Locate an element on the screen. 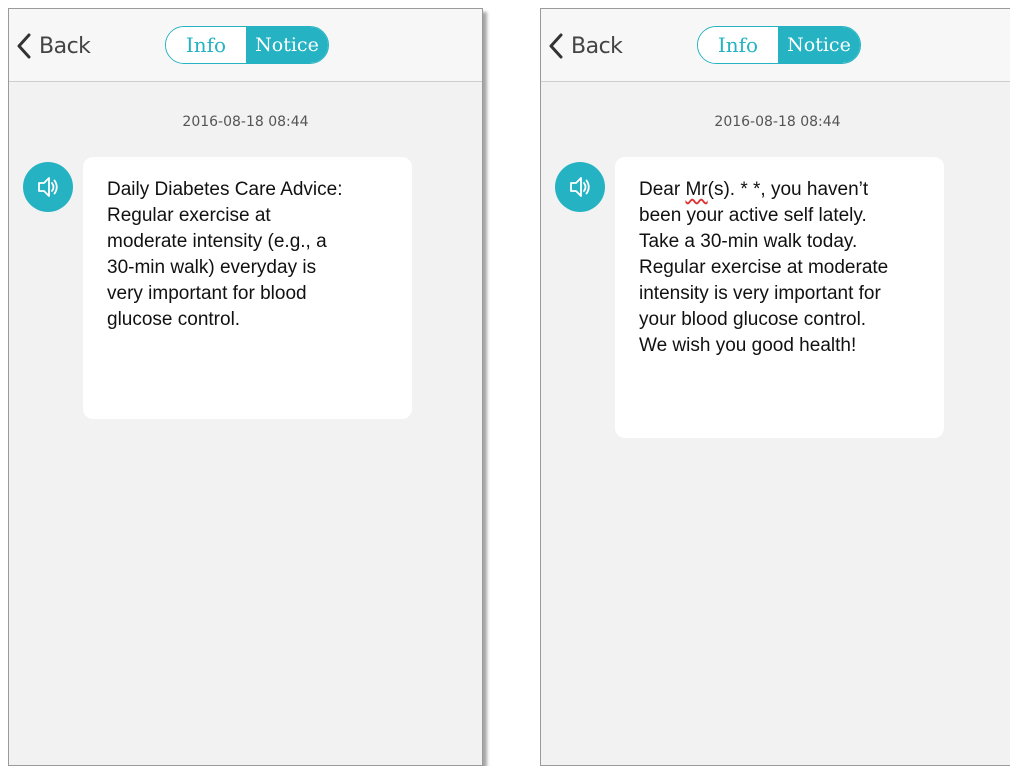 This screenshot has width=1010, height=766. message-line: Regular exercise at moderate is located at coordinates (764, 267).